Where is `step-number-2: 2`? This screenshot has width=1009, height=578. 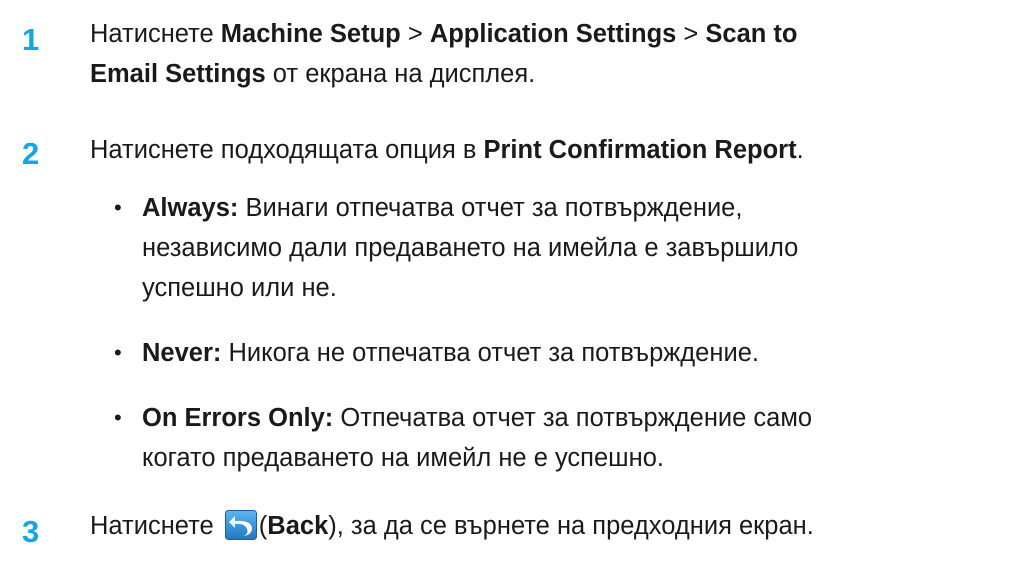 step-number-2: 2 is located at coordinates (31, 153).